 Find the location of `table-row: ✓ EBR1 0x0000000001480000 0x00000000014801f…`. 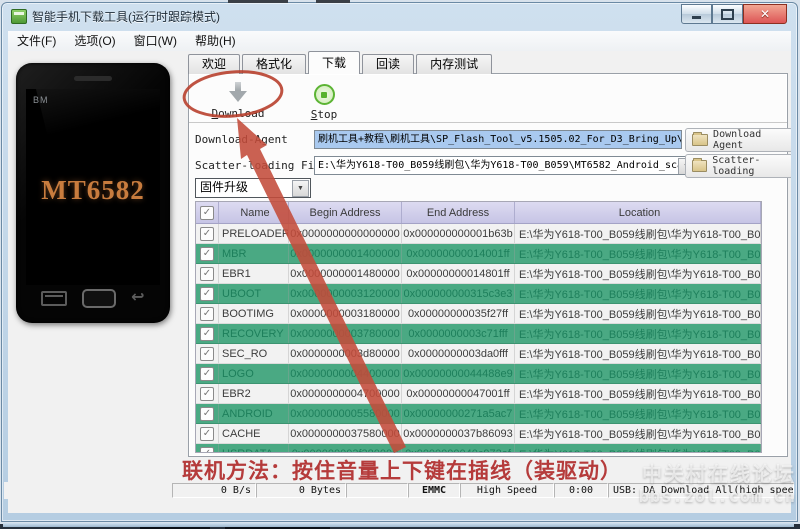

table-row: ✓ EBR1 0x0000000001480000 0x00000000014801f… is located at coordinates (478, 274).